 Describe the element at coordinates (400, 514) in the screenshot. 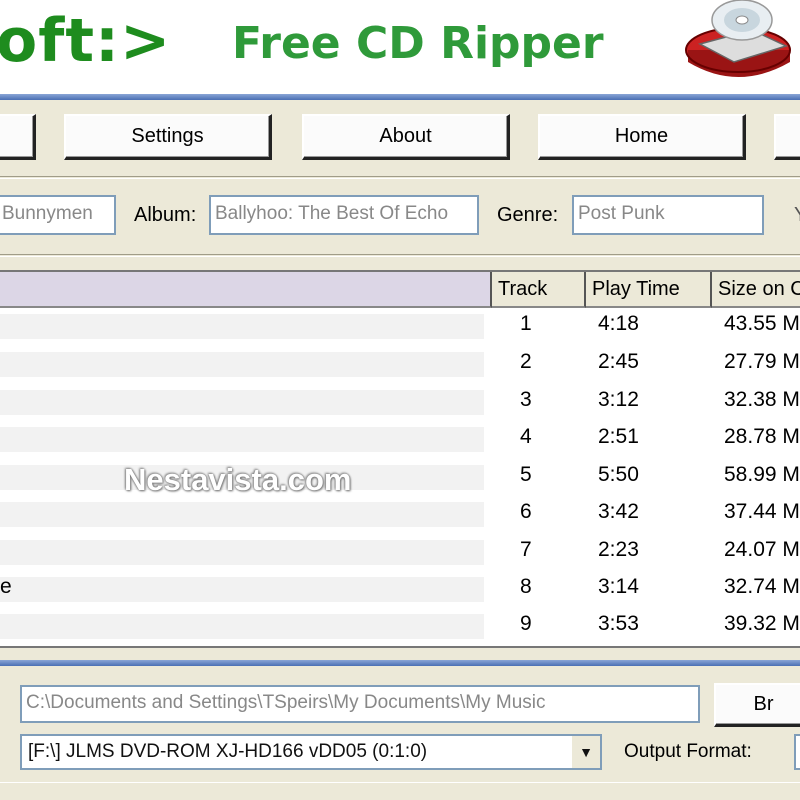

I see `table-row: 6 3:42 37.44 M` at that location.